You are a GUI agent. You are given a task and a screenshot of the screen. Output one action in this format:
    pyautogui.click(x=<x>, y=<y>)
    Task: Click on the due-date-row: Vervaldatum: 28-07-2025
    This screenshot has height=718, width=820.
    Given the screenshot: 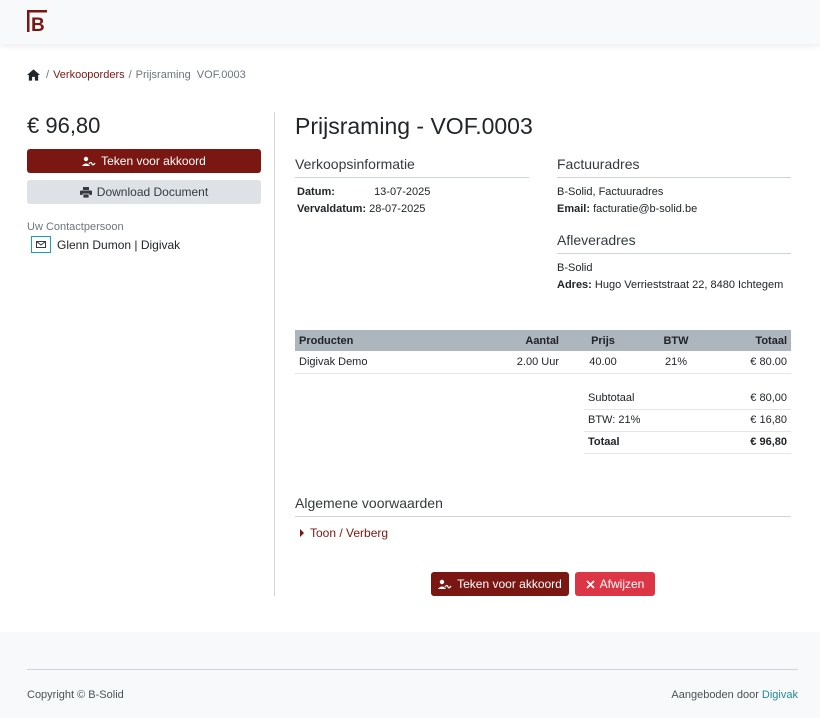 What is the action you would take?
    pyautogui.click(x=413, y=209)
    